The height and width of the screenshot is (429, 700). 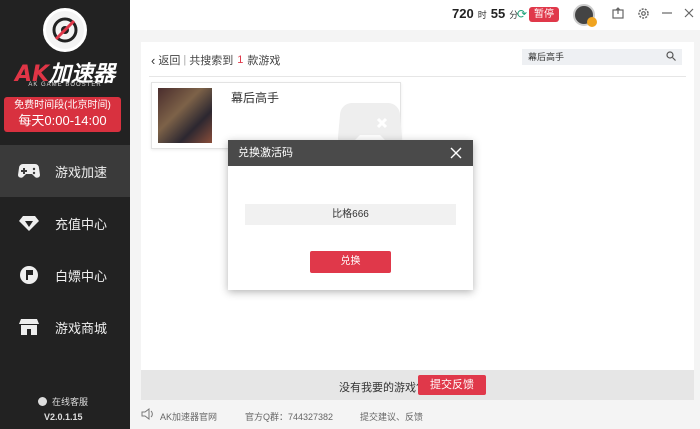 What do you see at coordinates (350, 262) in the screenshot?
I see `redeem-button: 兑换` at bounding box center [350, 262].